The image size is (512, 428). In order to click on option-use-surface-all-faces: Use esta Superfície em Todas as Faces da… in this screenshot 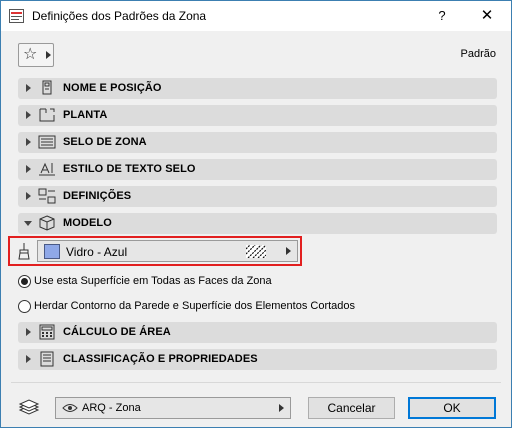, I will do `click(168, 282)`.